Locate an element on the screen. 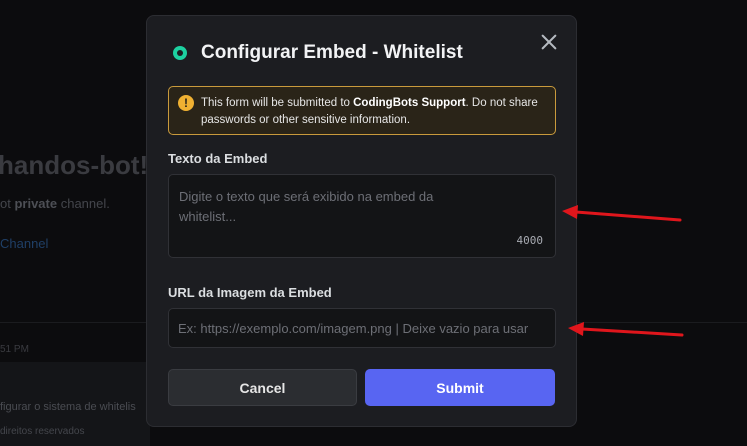 The width and height of the screenshot is (747, 446). embed-card-text: figurar o sistema de whitelis is located at coordinates (68, 407).